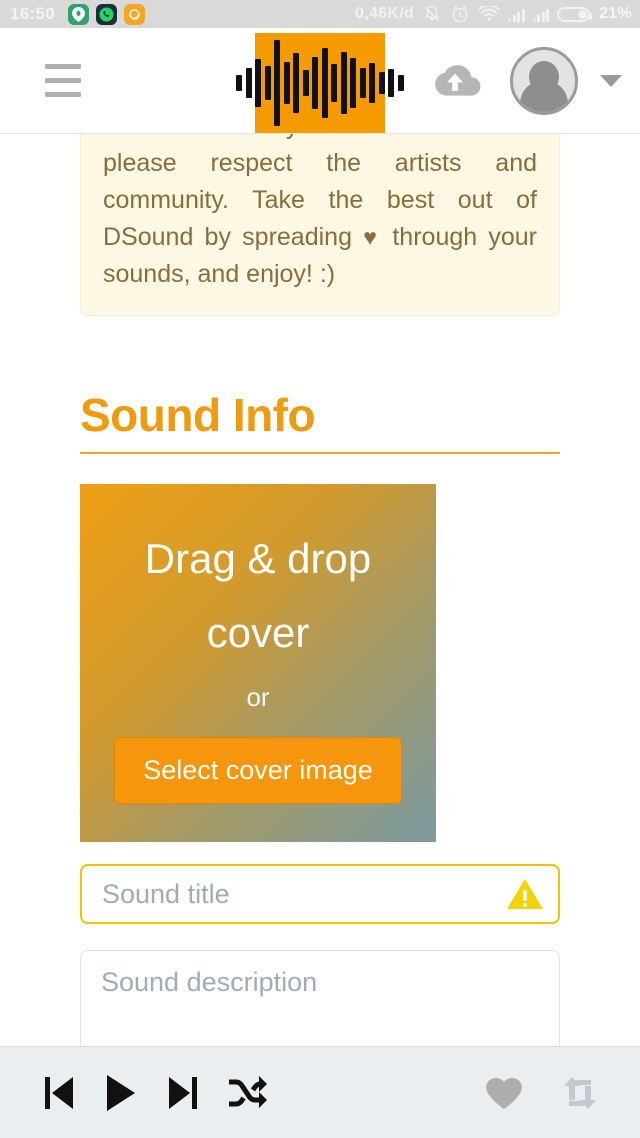 This screenshot has height=1138, width=640. I want to click on dsound-logo-icon, so click(320, 83).